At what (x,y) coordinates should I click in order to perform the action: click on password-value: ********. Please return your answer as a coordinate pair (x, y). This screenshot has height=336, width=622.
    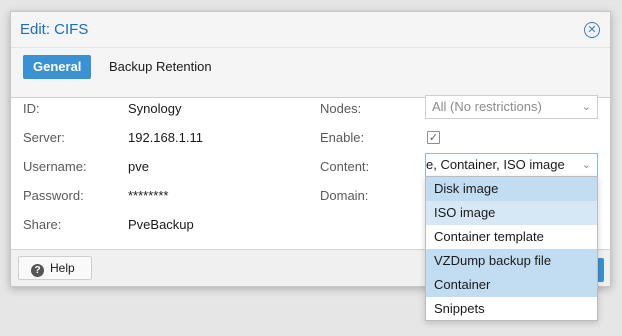
    Looking at the image, I should click on (148, 195).